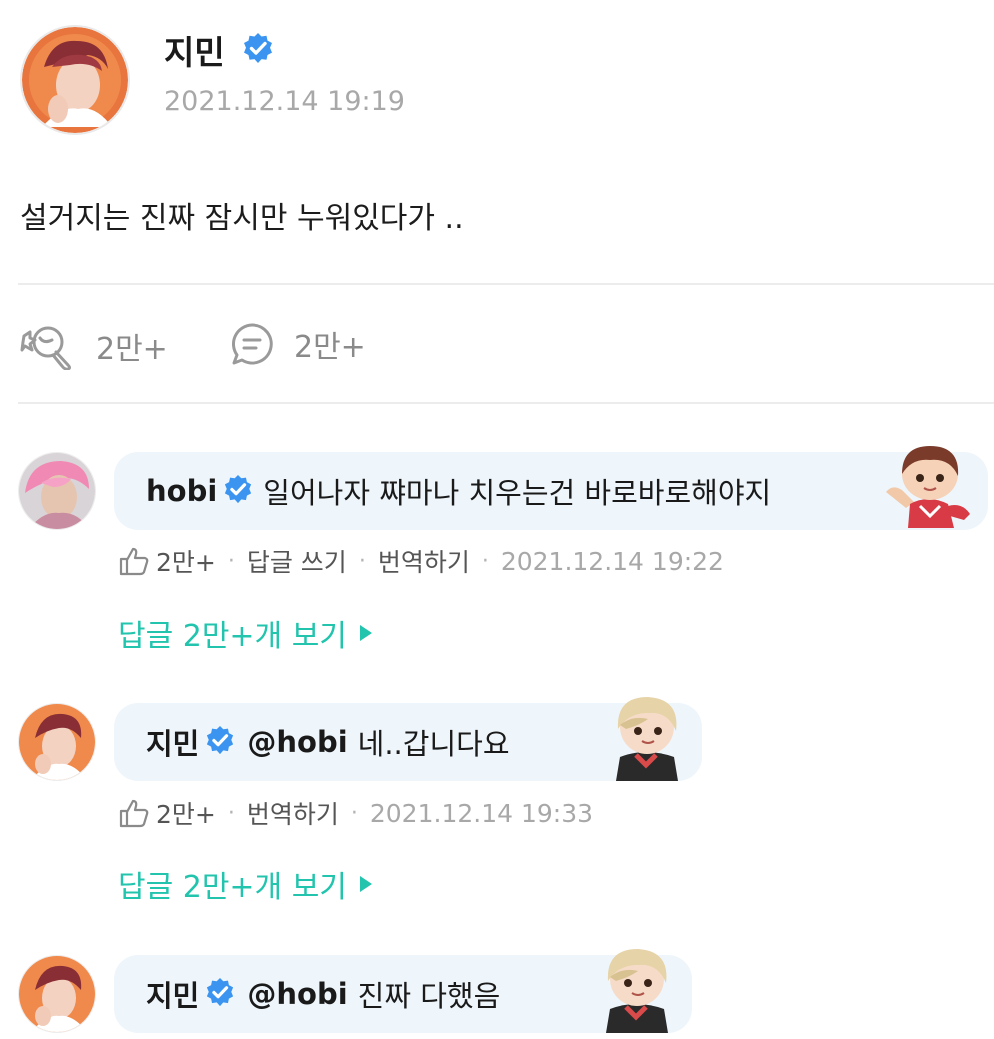 The width and height of the screenshot is (994, 1039). I want to click on comment-text: 진짜 다했음, so click(429, 996).